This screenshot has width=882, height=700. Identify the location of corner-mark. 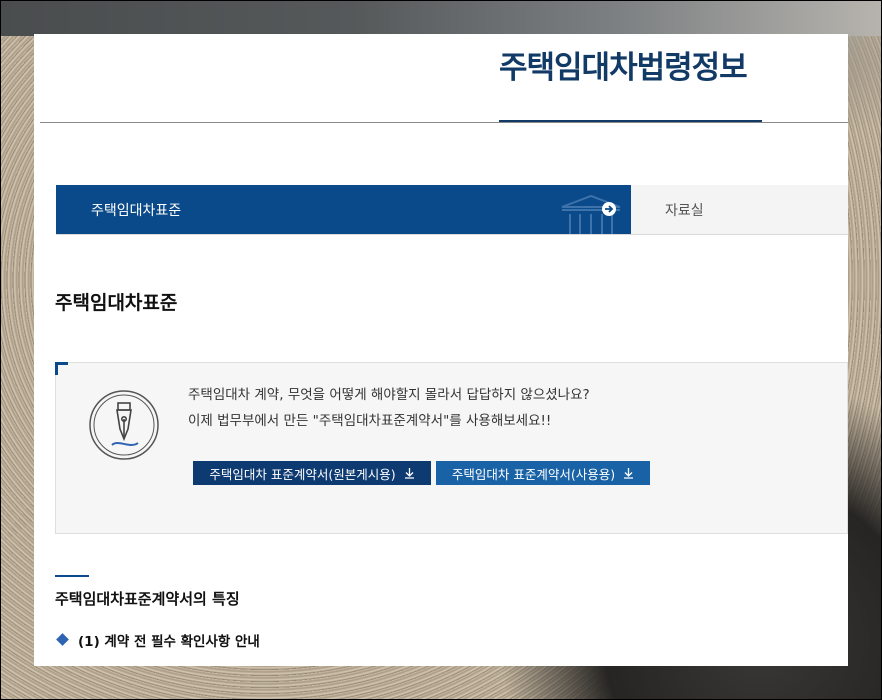
(61, 368).